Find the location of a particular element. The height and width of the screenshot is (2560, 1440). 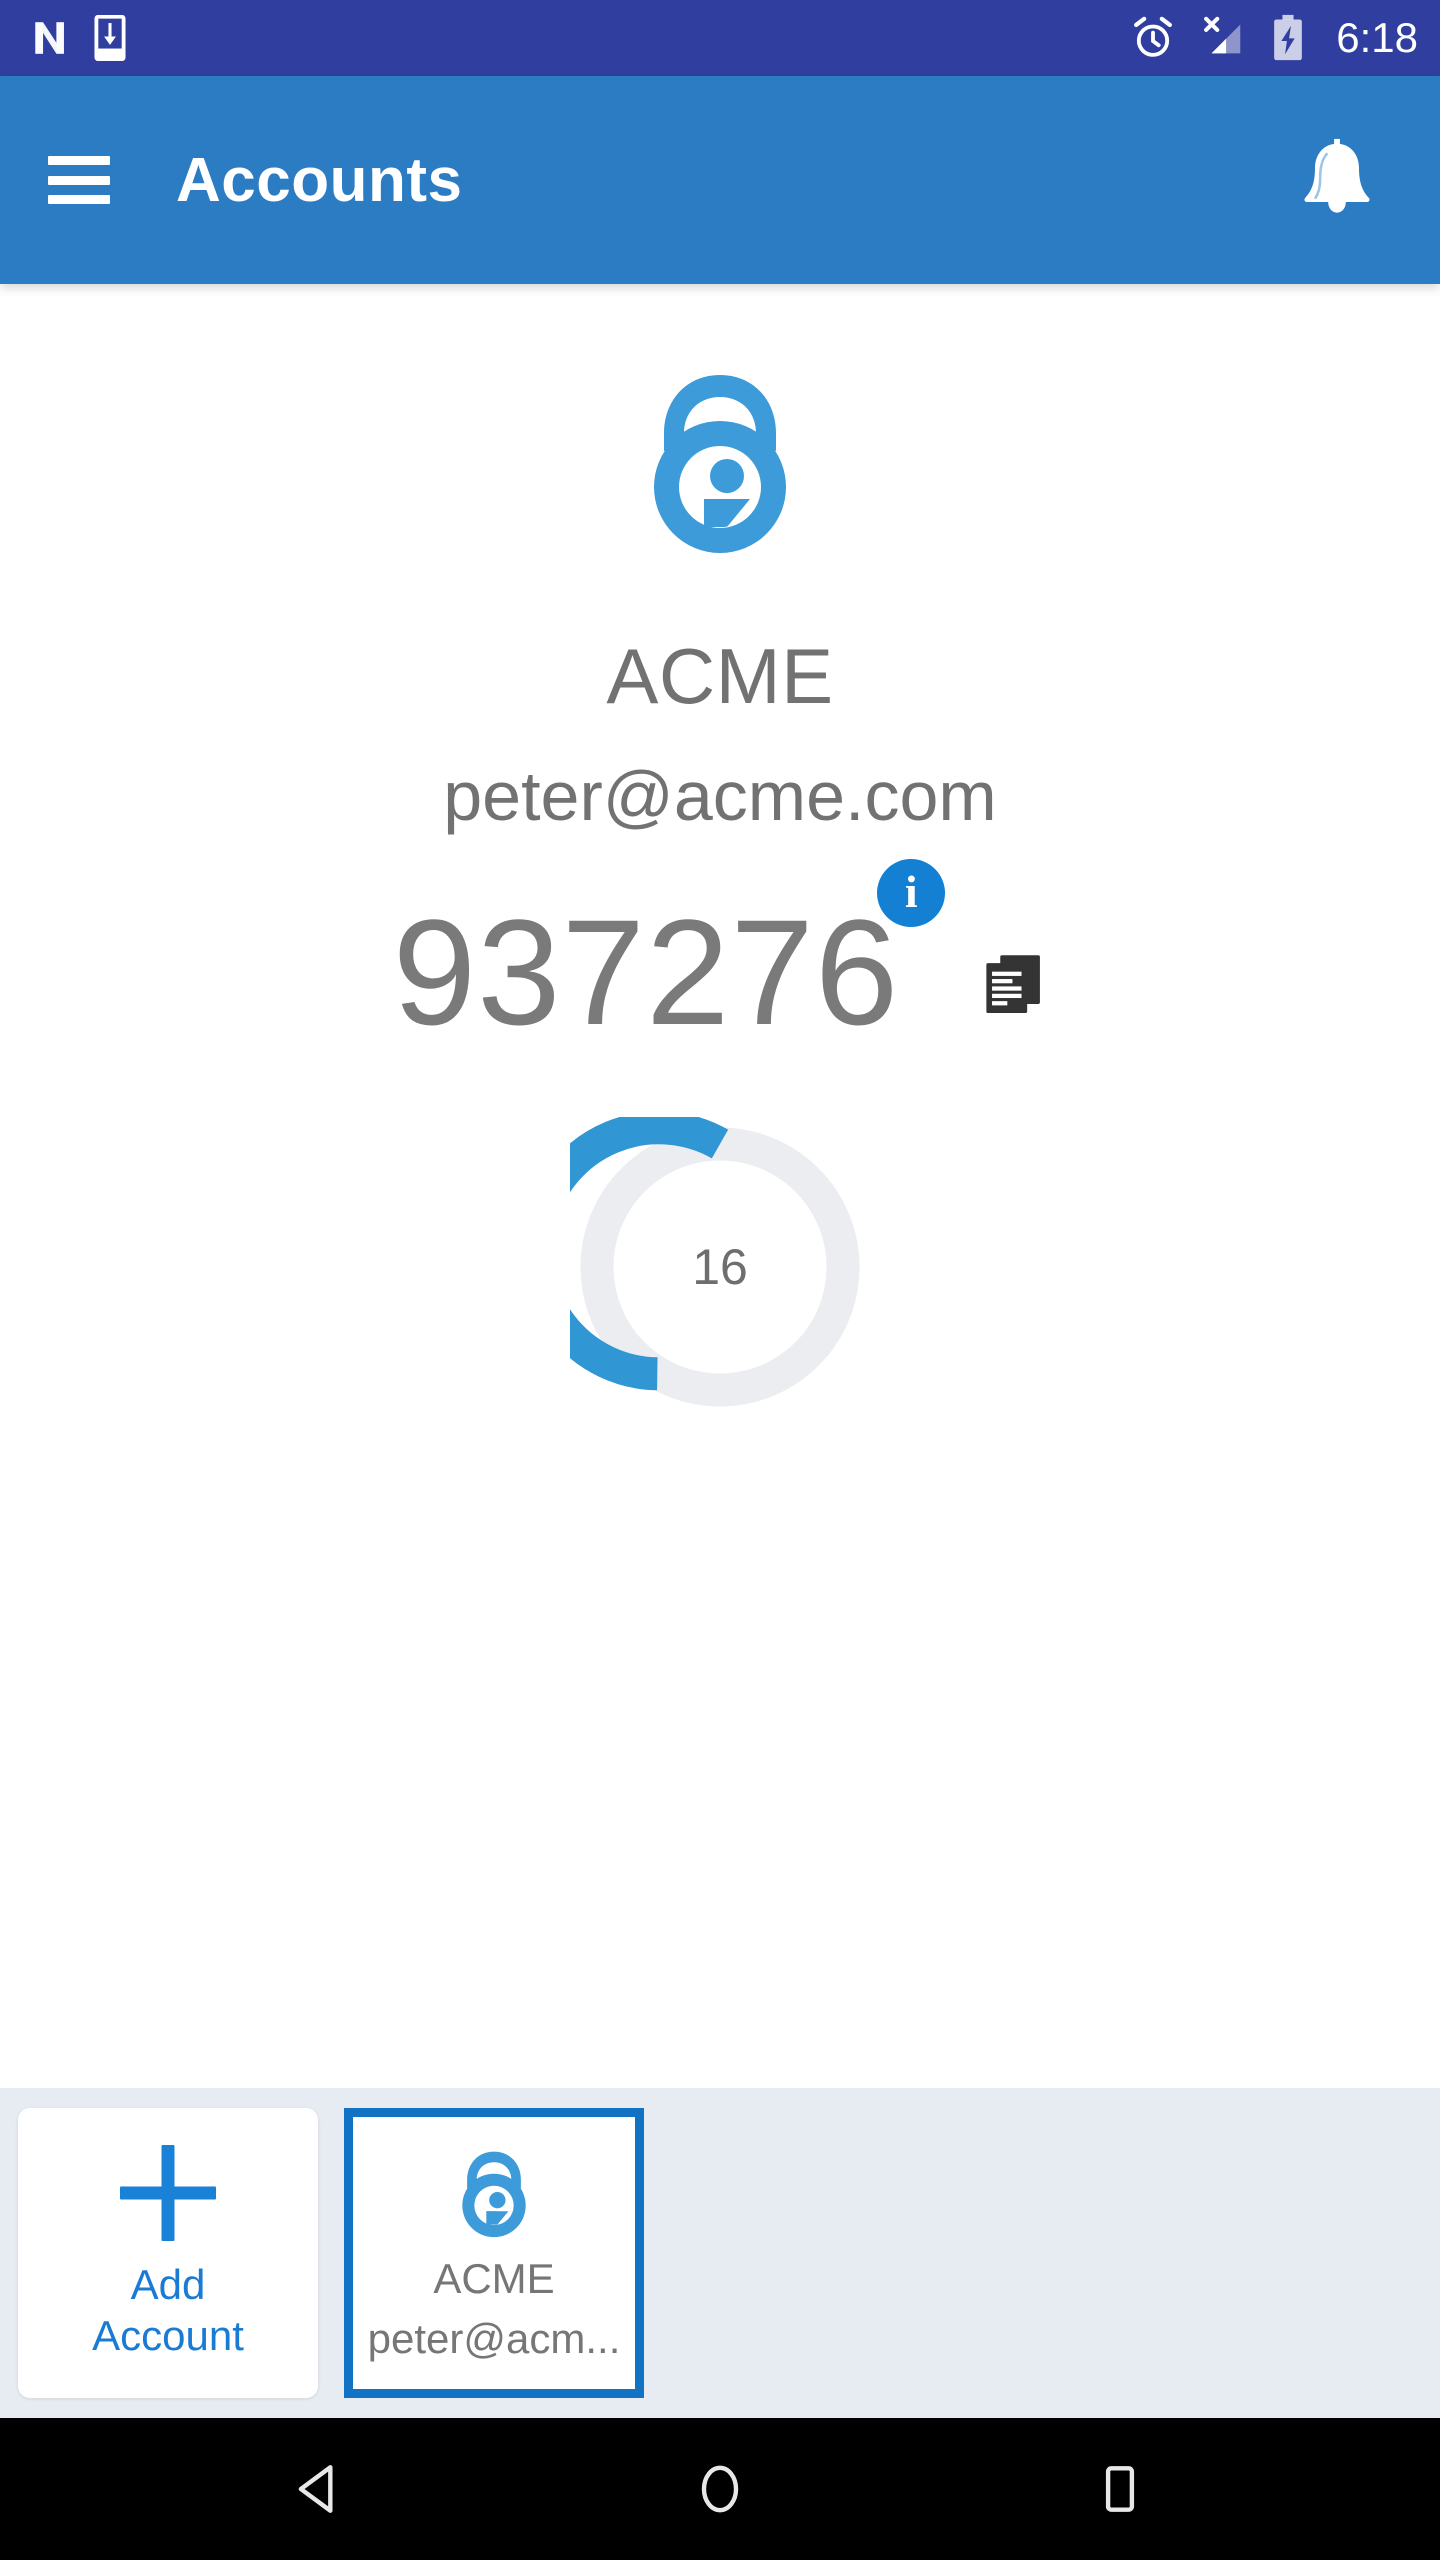

copy-to-clipboard-icon is located at coordinates (1013, 984).